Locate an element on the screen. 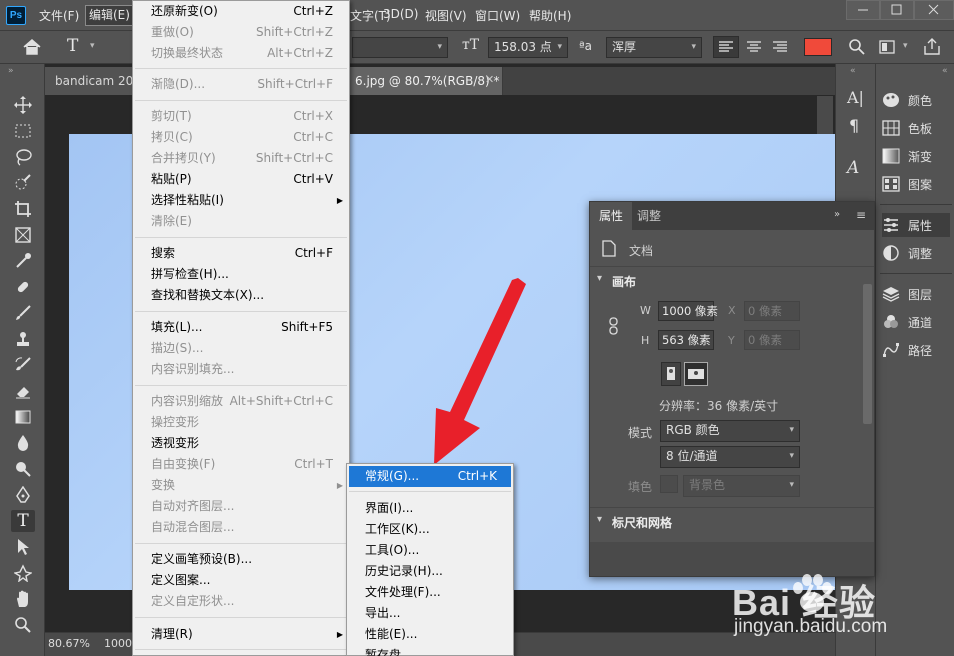 This screenshot has width=954, height=656. zoom-tool-icon is located at coordinates (23, 625).